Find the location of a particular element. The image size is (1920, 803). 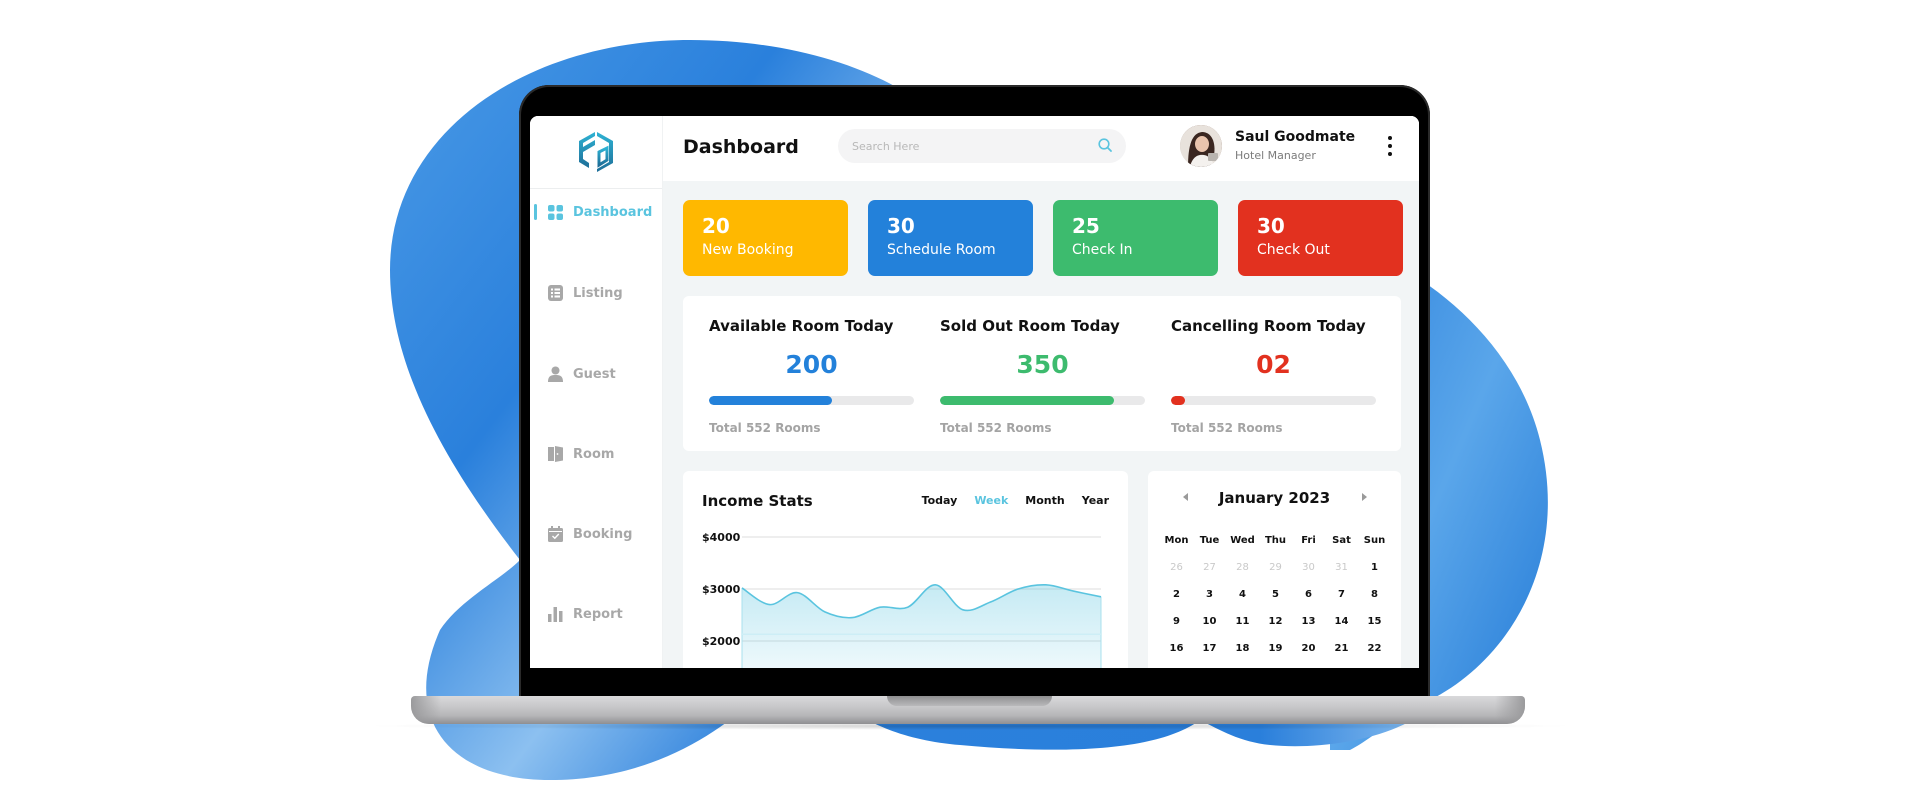

tab-week: Week is located at coordinates (991, 500).